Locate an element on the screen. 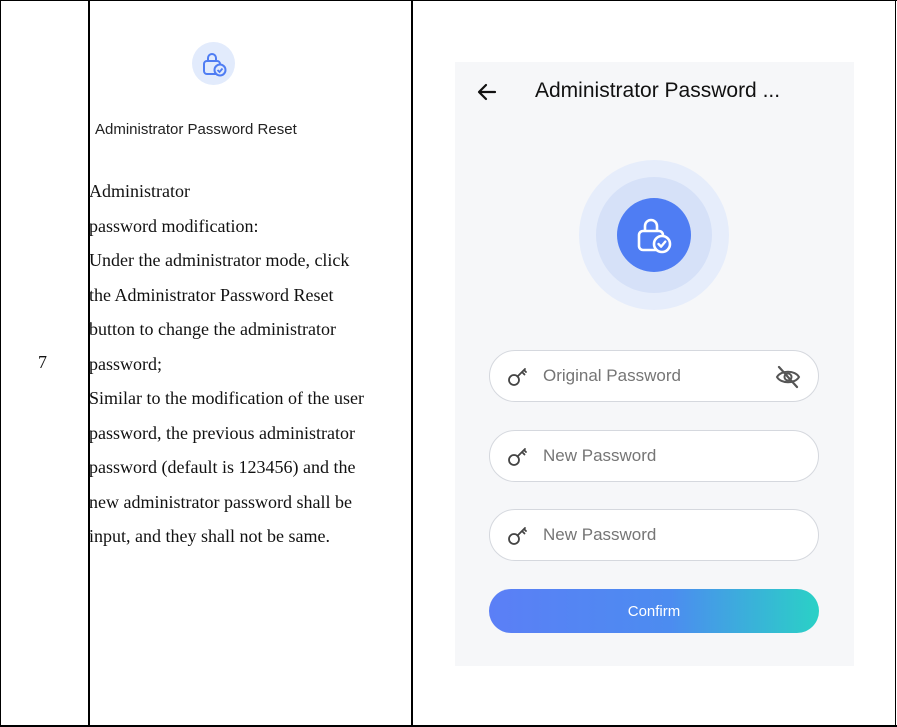  new-password-input is located at coordinates (653, 456).